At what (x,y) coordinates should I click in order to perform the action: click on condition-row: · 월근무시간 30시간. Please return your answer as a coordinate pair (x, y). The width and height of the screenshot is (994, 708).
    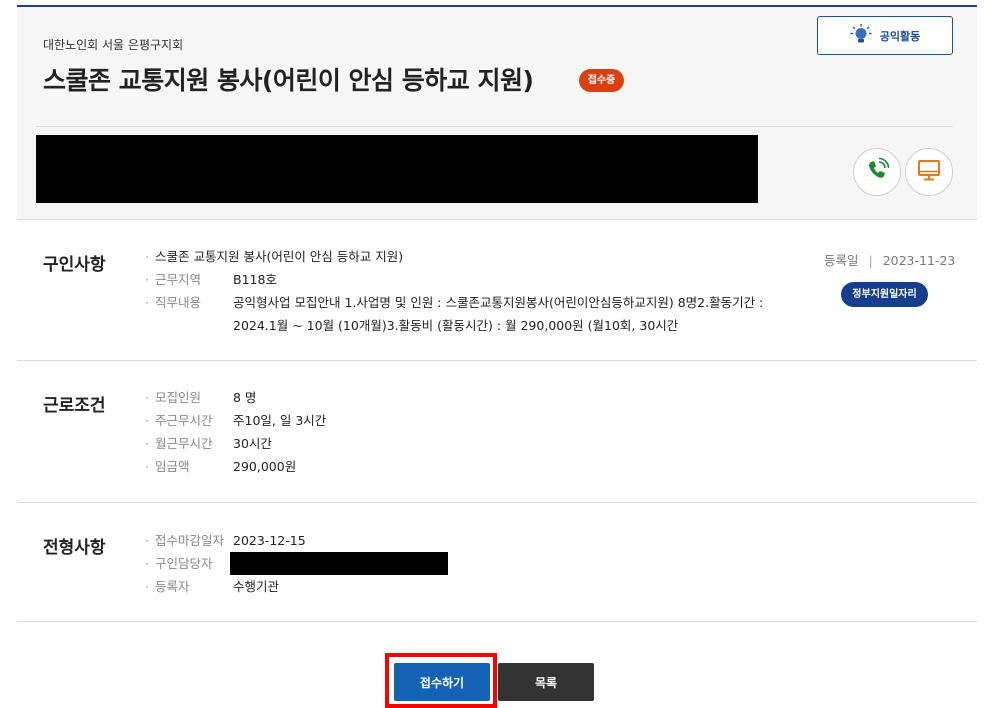
    Looking at the image, I should click on (208, 444).